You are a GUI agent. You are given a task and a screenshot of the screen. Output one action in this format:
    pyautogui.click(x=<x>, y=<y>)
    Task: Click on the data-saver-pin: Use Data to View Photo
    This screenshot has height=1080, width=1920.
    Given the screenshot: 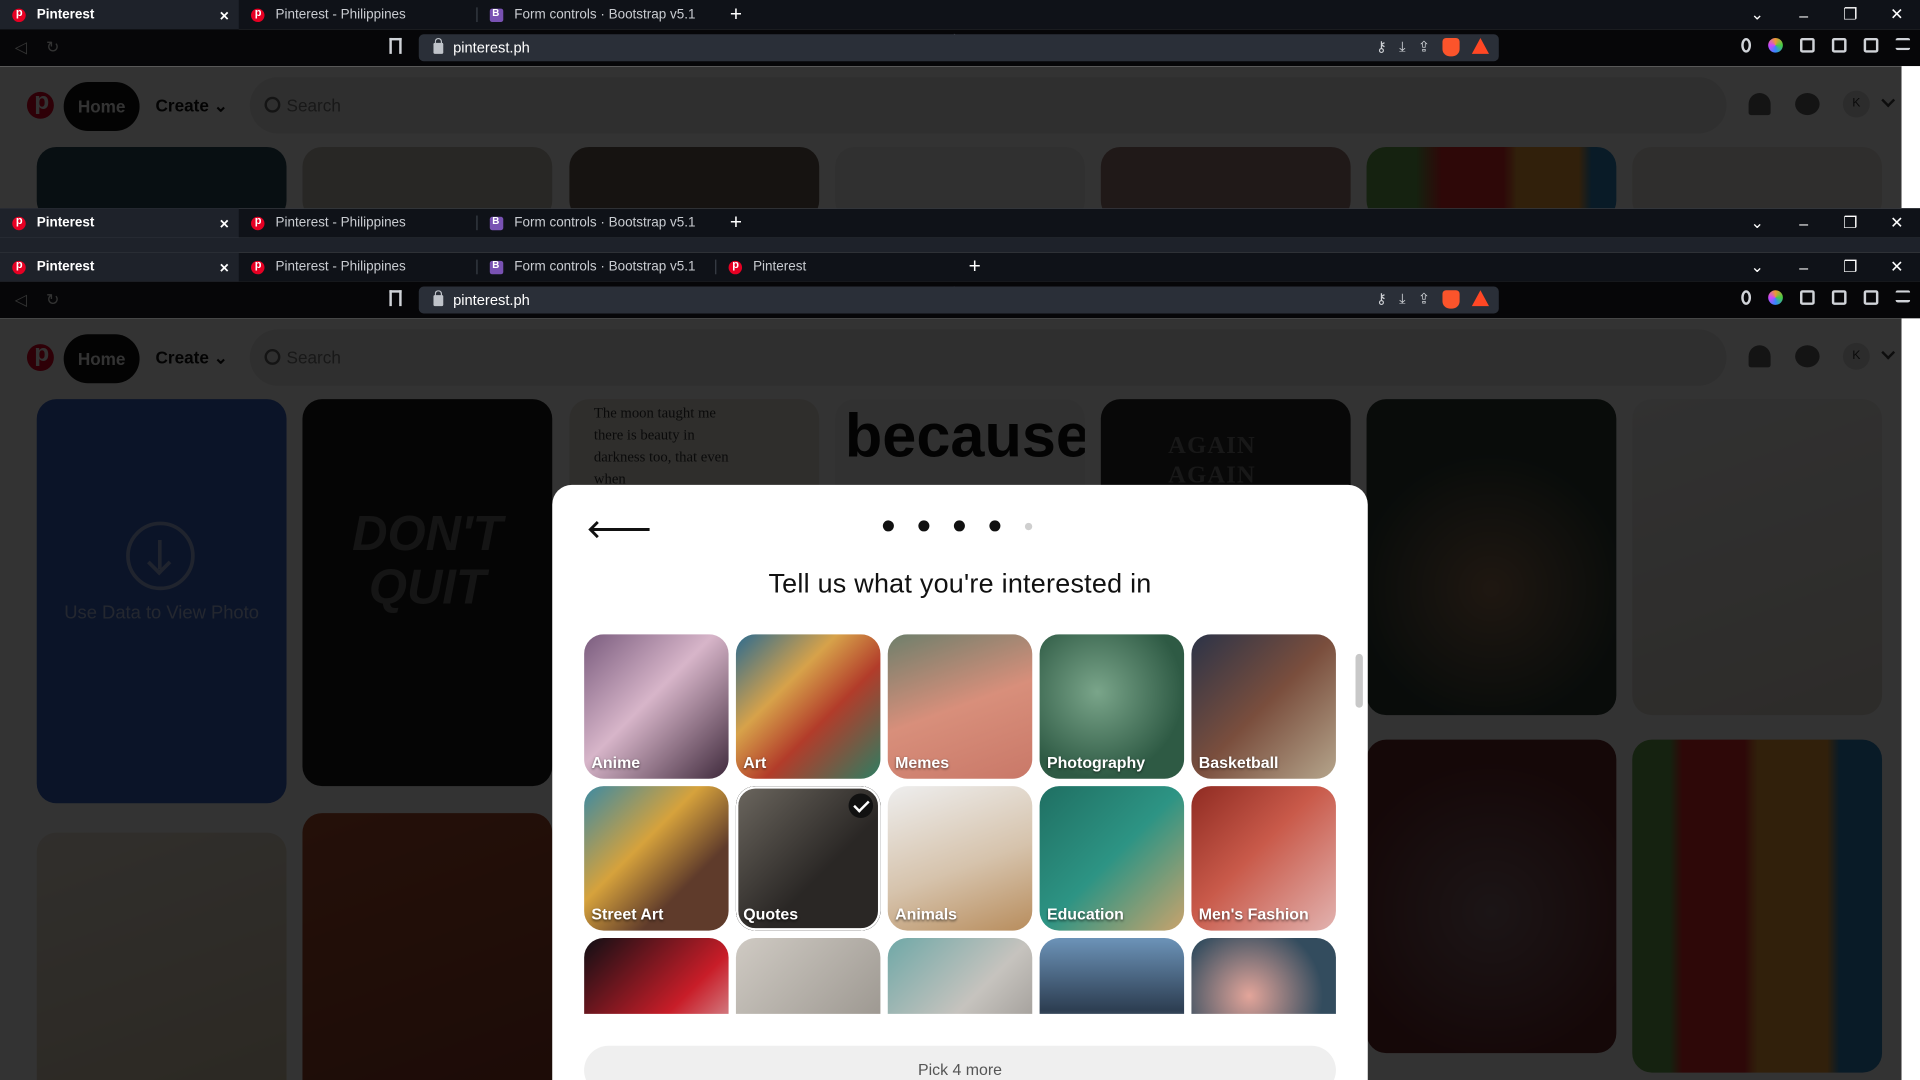 What is the action you would take?
    pyautogui.click(x=161, y=601)
    